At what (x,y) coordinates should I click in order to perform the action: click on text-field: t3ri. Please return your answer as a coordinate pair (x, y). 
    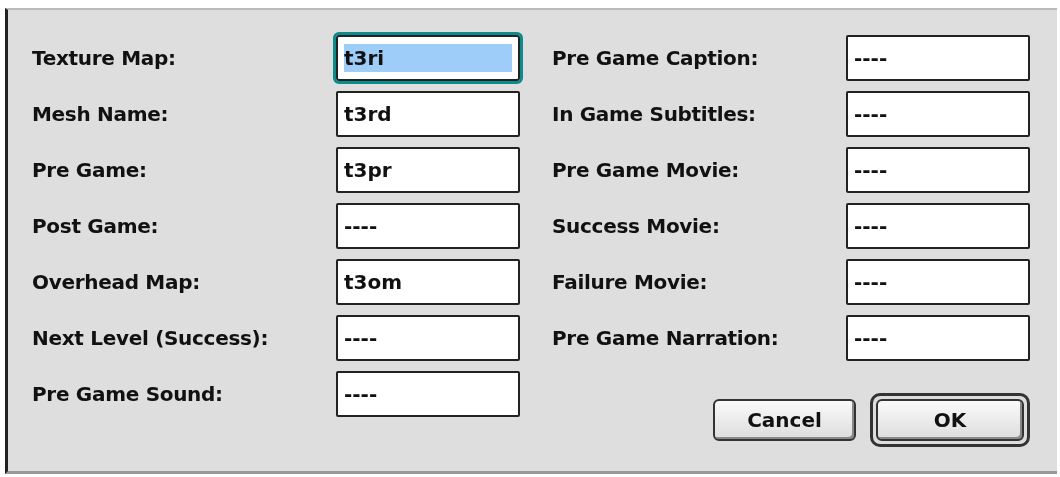
    Looking at the image, I should click on (428, 58).